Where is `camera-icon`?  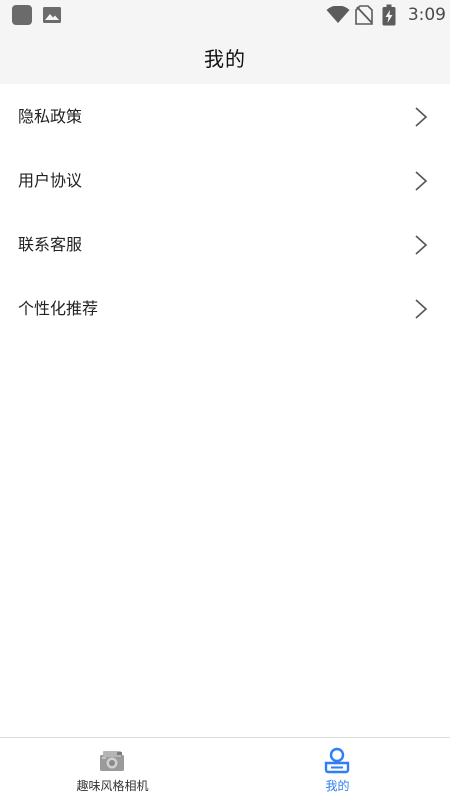
camera-icon is located at coordinates (112, 761).